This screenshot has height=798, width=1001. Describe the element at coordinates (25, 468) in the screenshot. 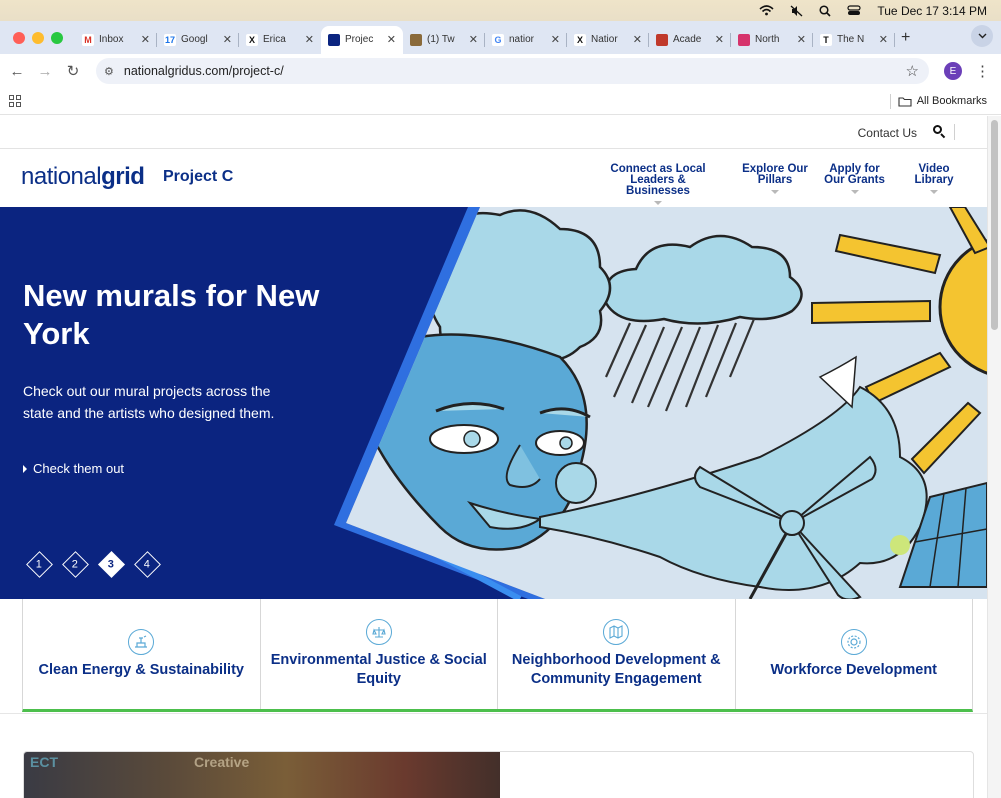

I see `play-arrow-icon` at that location.